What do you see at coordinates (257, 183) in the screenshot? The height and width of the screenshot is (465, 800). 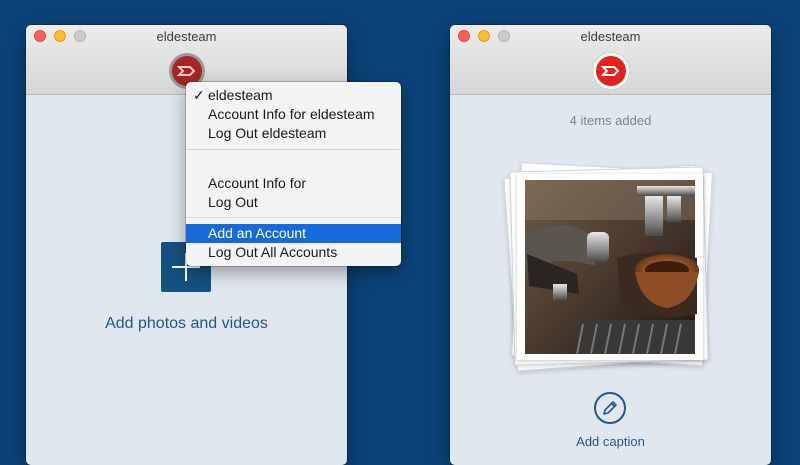 I see `menu-item-label: Account Info for` at bounding box center [257, 183].